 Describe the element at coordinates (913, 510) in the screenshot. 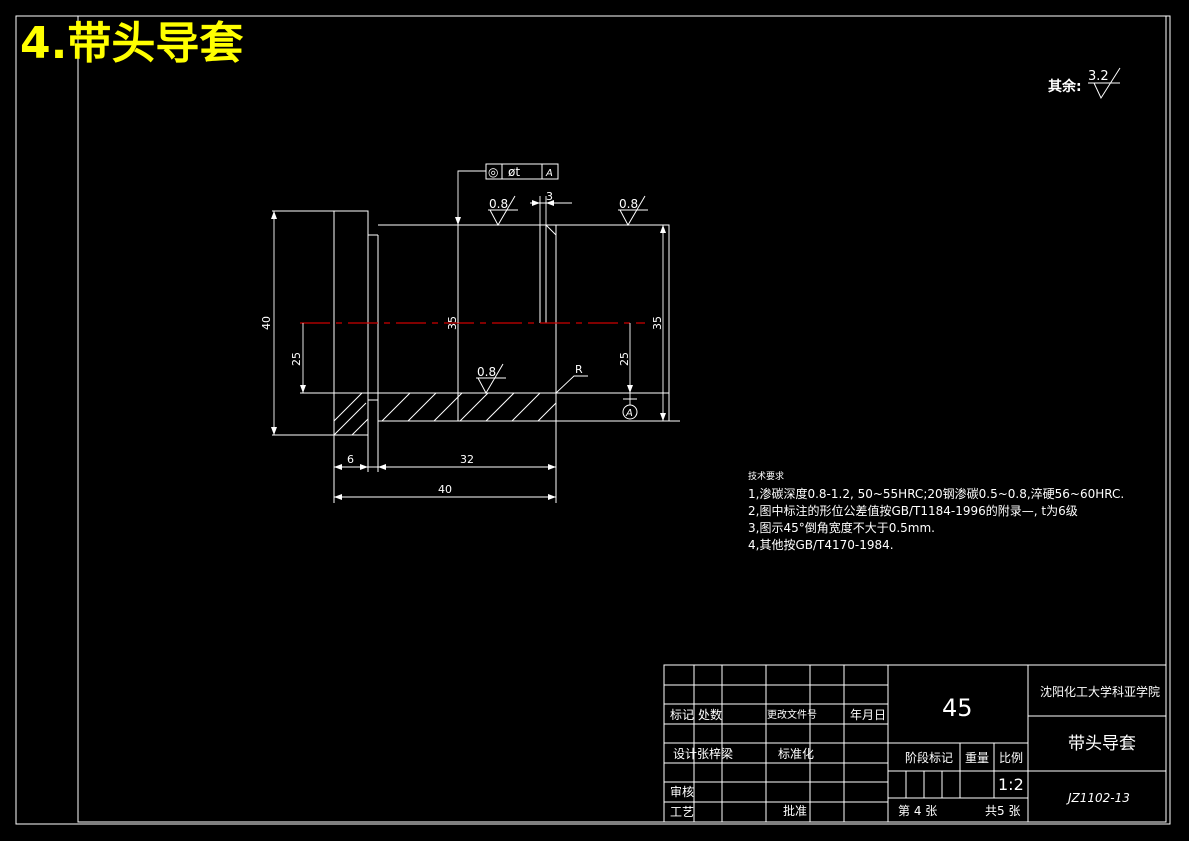

I see `tech-item: 2,图中标注的形位公差值按GB/T1184-1996的附录—, t为6级` at that location.